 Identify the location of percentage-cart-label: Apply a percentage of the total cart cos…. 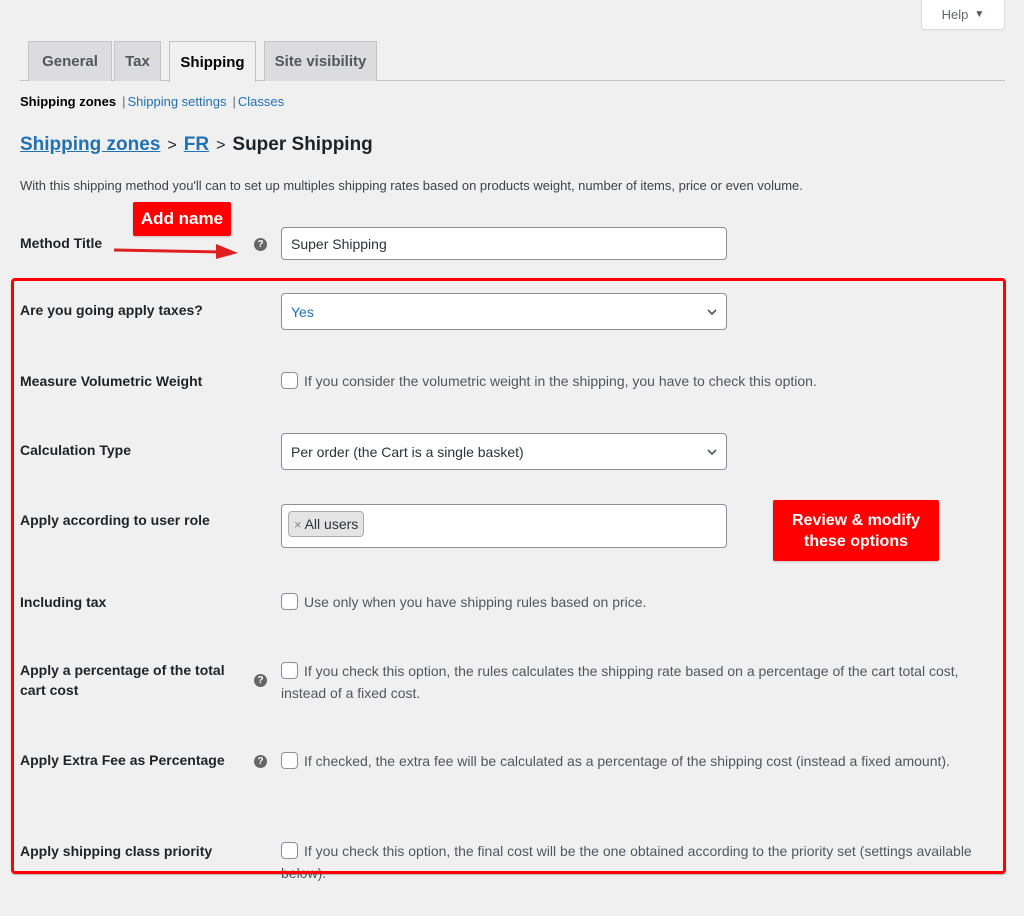
(122, 680).